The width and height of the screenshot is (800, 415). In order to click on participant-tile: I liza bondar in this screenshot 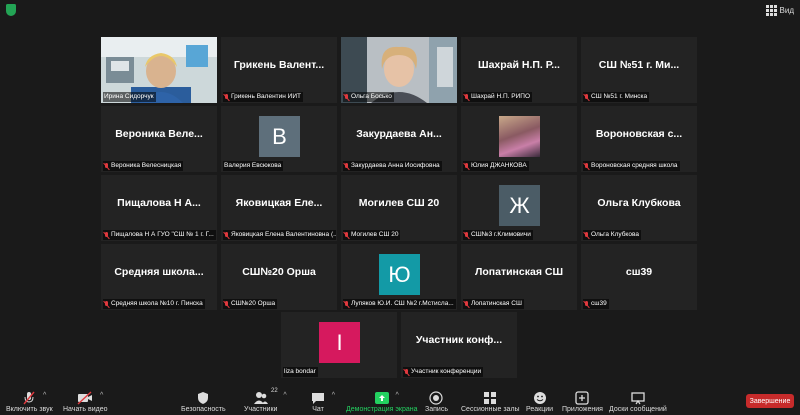, I will do `click(339, 345)`.